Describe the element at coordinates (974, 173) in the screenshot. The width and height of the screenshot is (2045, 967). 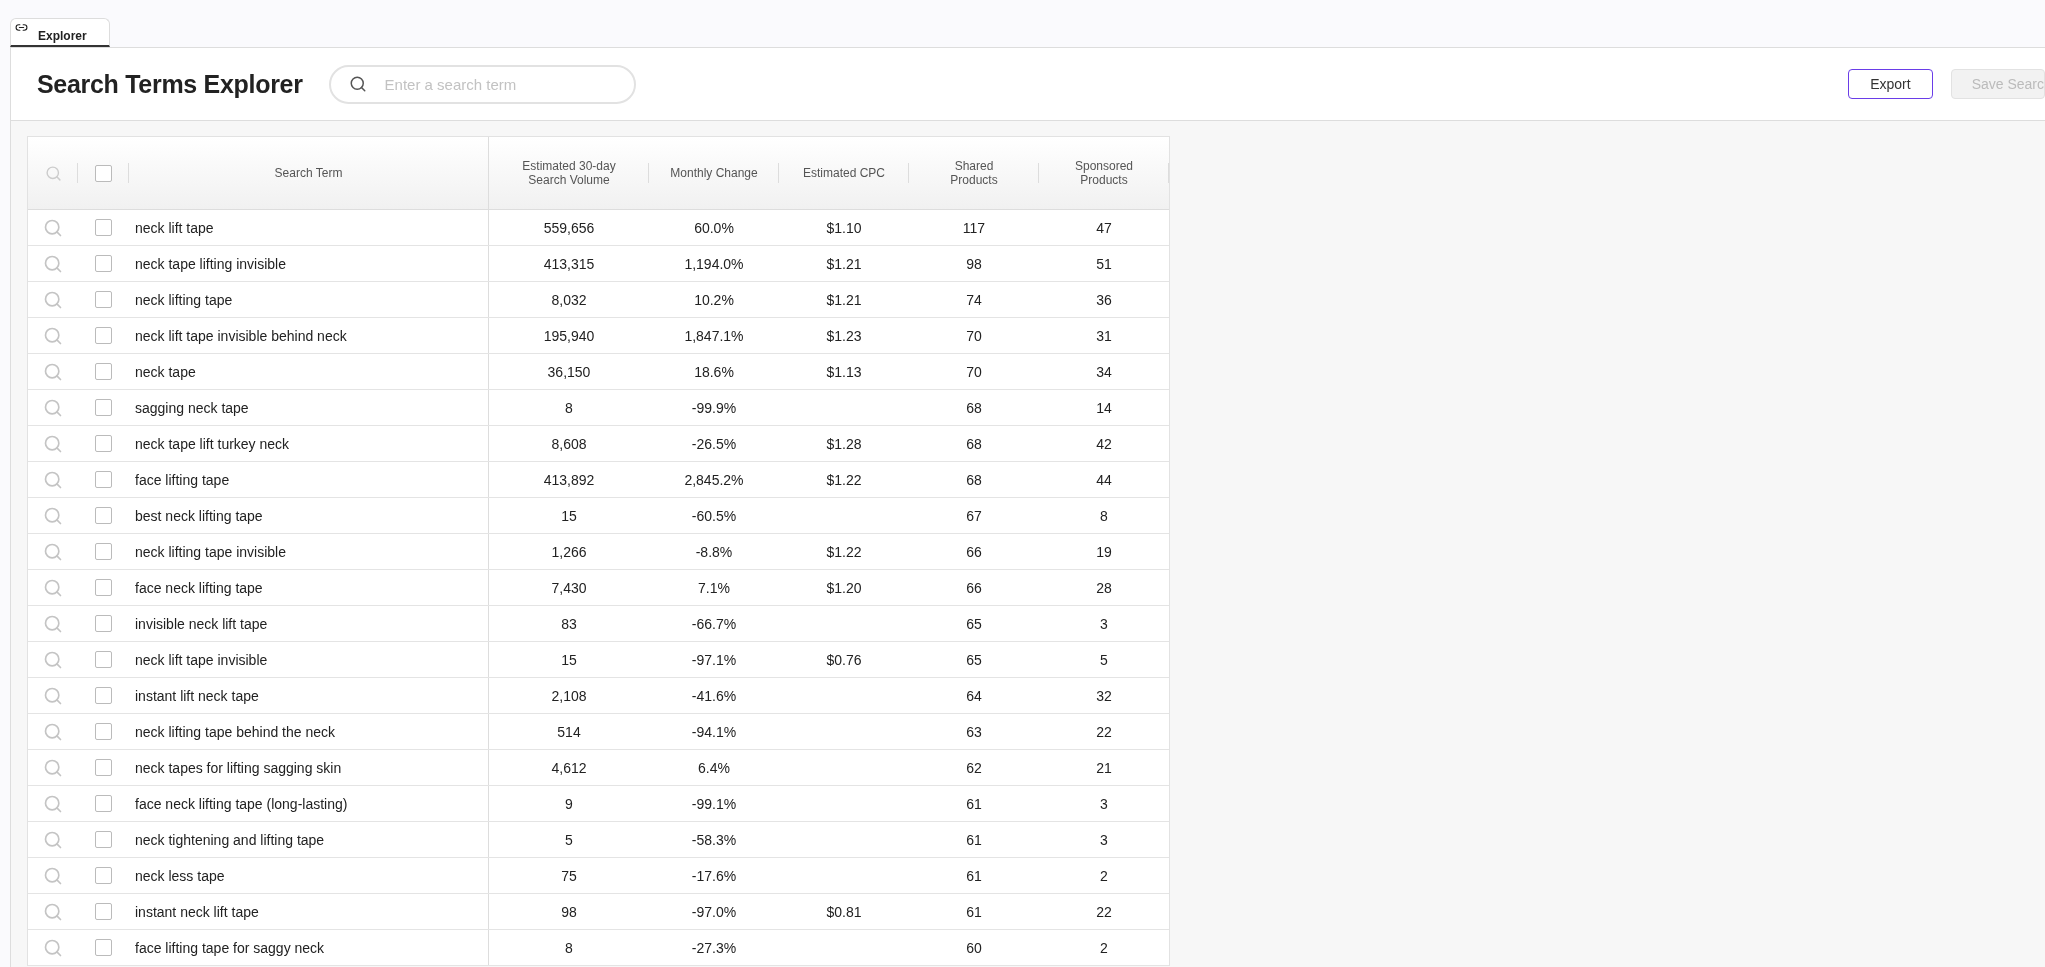
I see `column-header: Shared Products` at that location.